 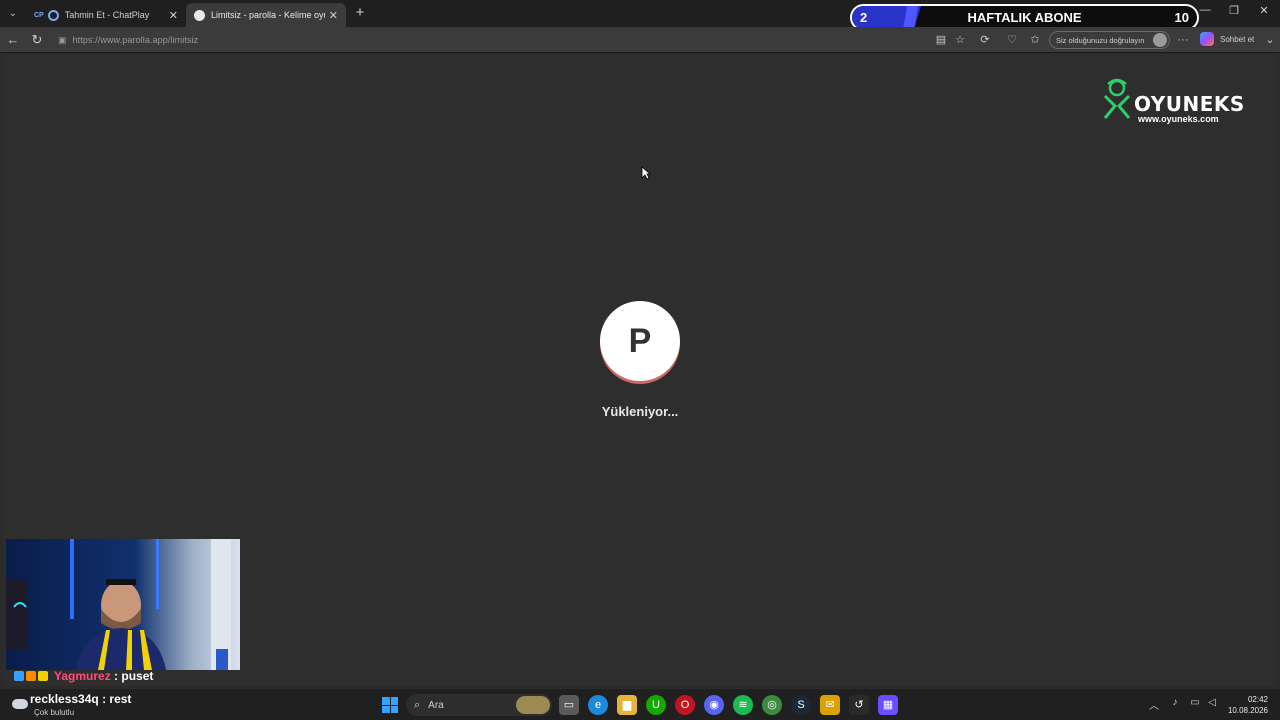 I want to click on steam-icon: S, so click(x=801, y=705).